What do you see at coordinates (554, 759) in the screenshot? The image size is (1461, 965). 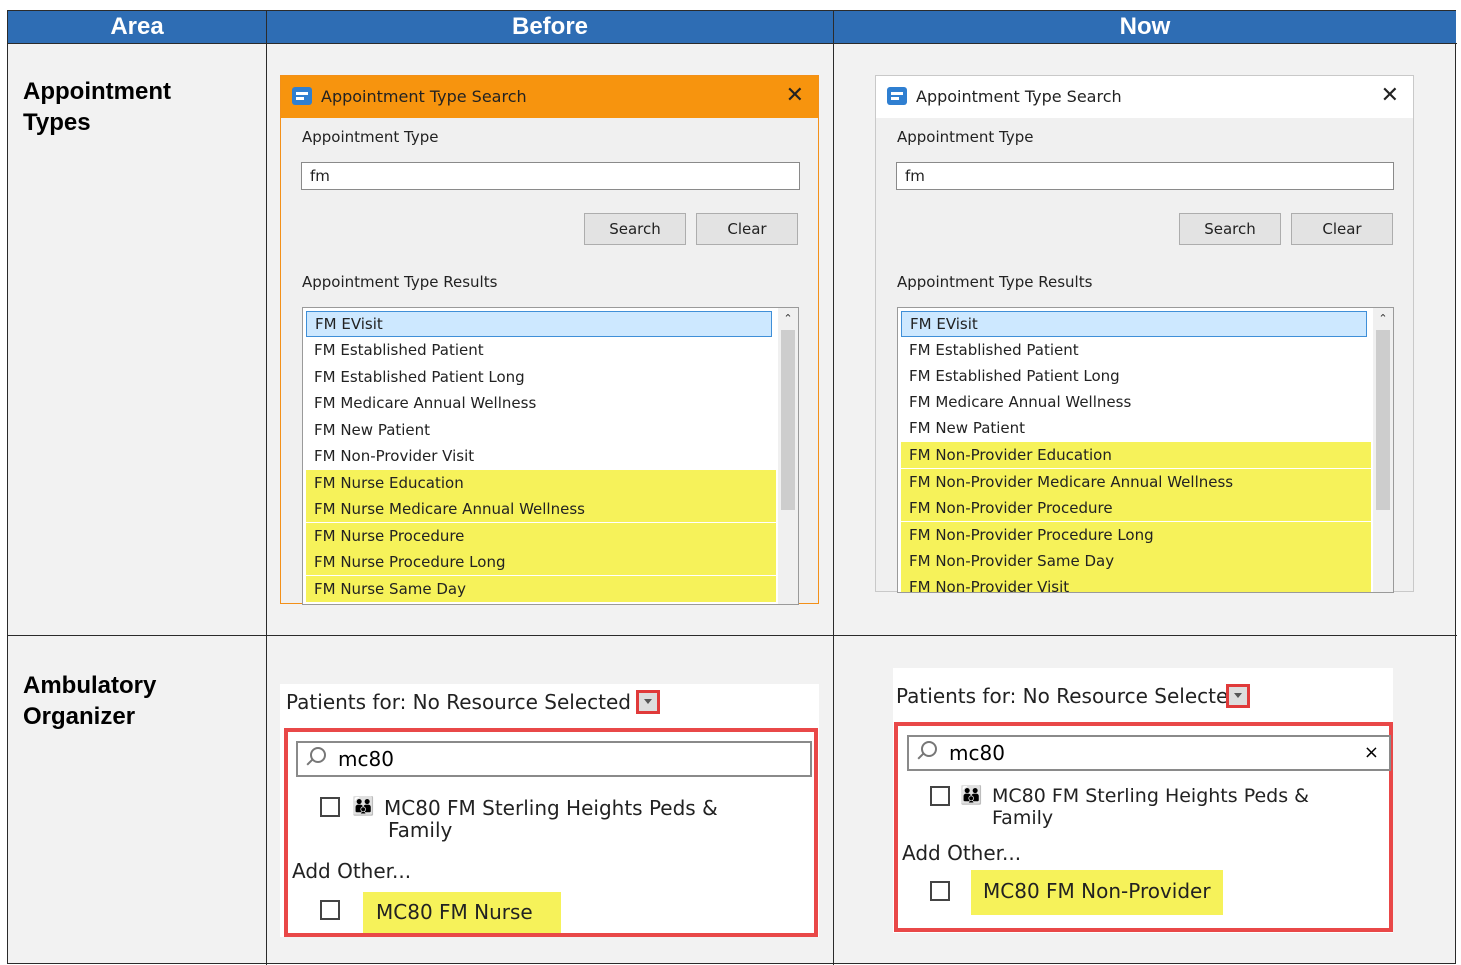 I see `search-input: mc80` at bounding box center [554, 759].